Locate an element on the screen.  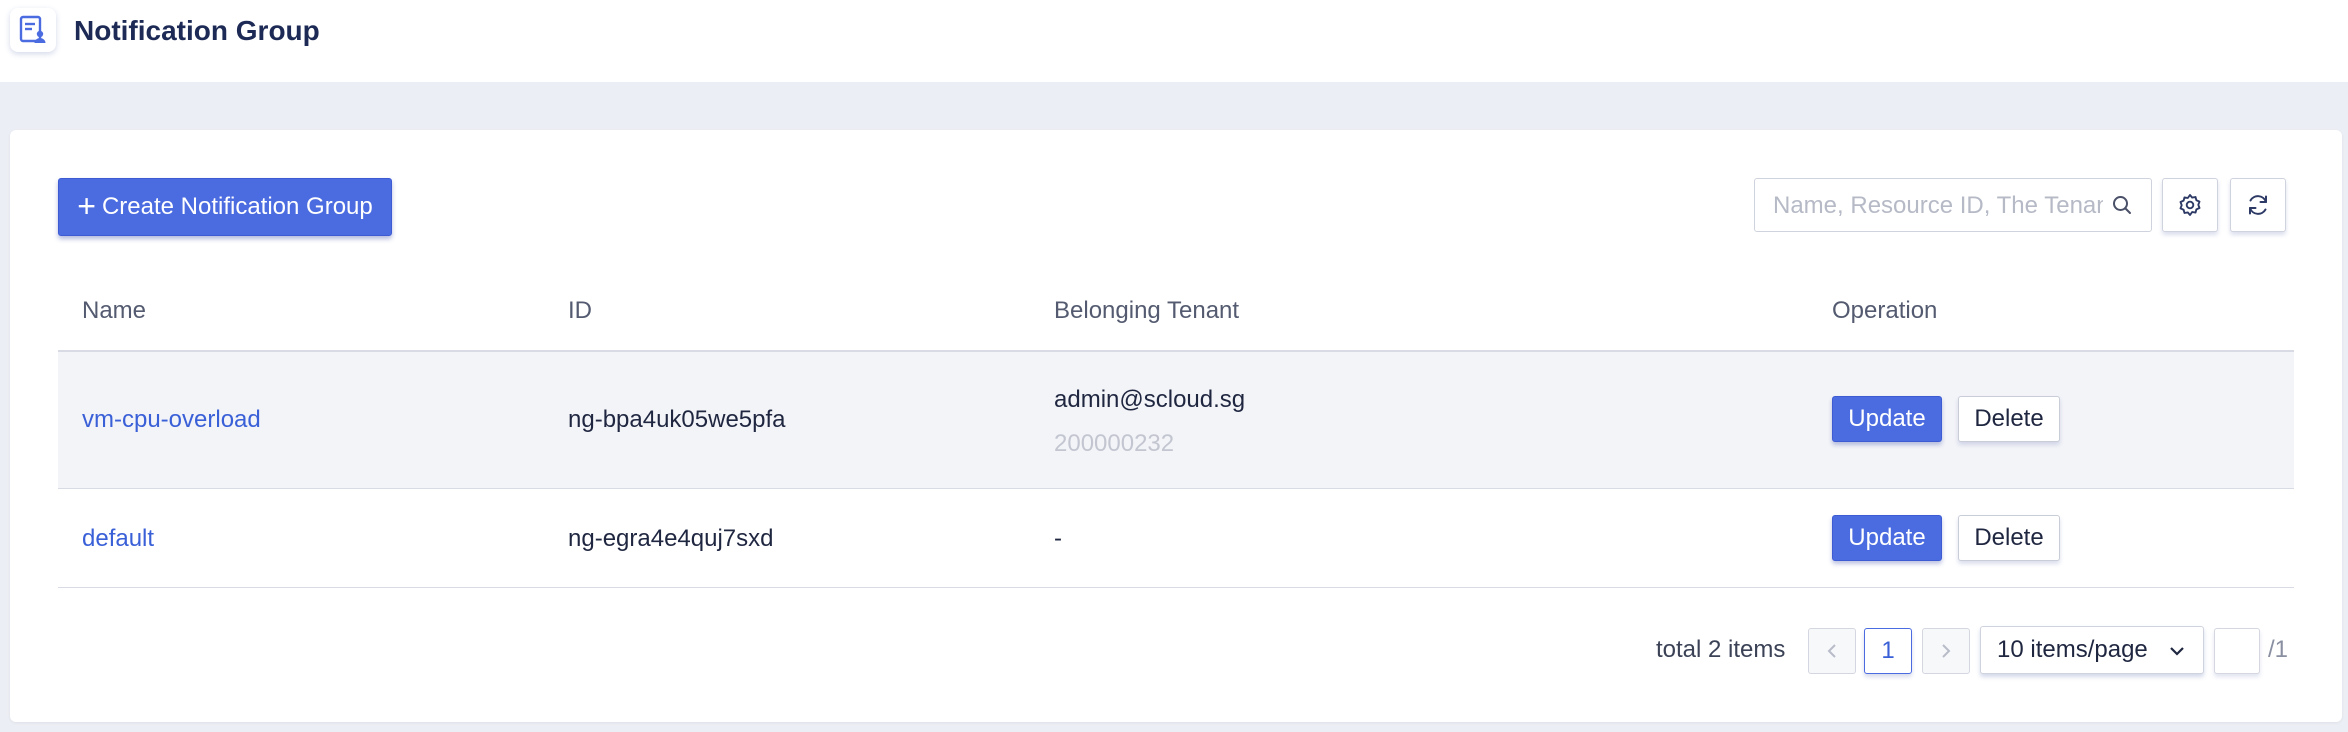
page-number-current: 1 is located at coordinates (1888, 651).